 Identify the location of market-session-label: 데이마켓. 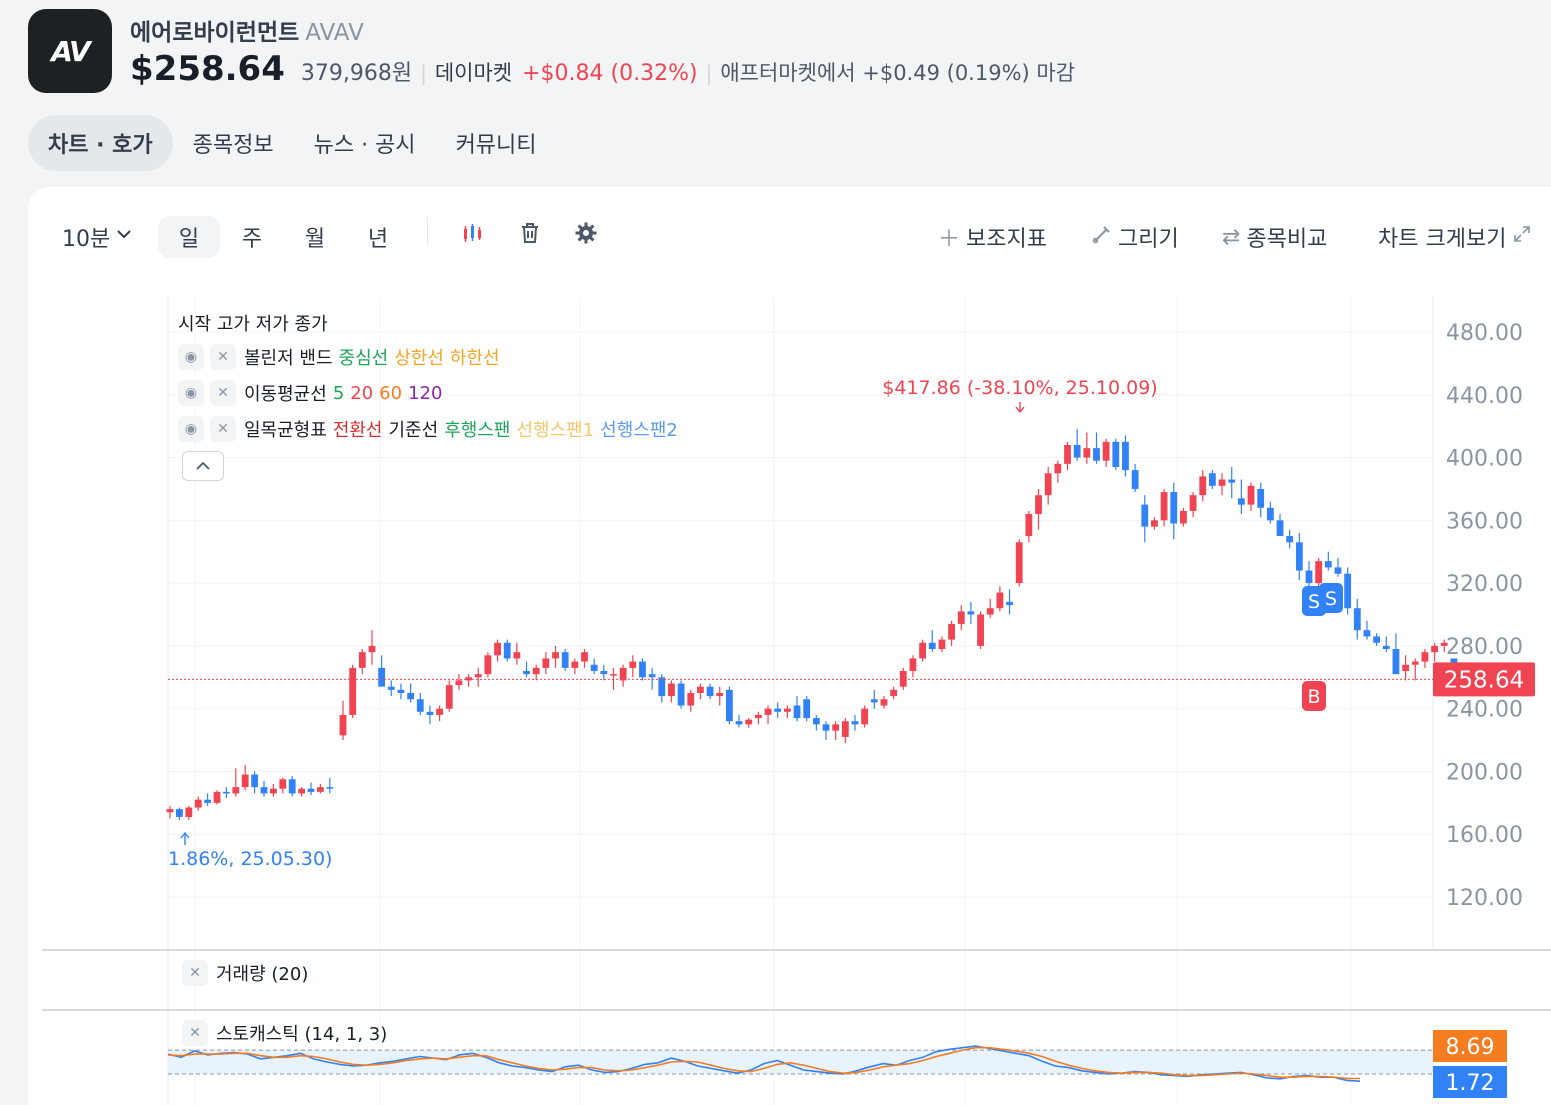
(473, 73).